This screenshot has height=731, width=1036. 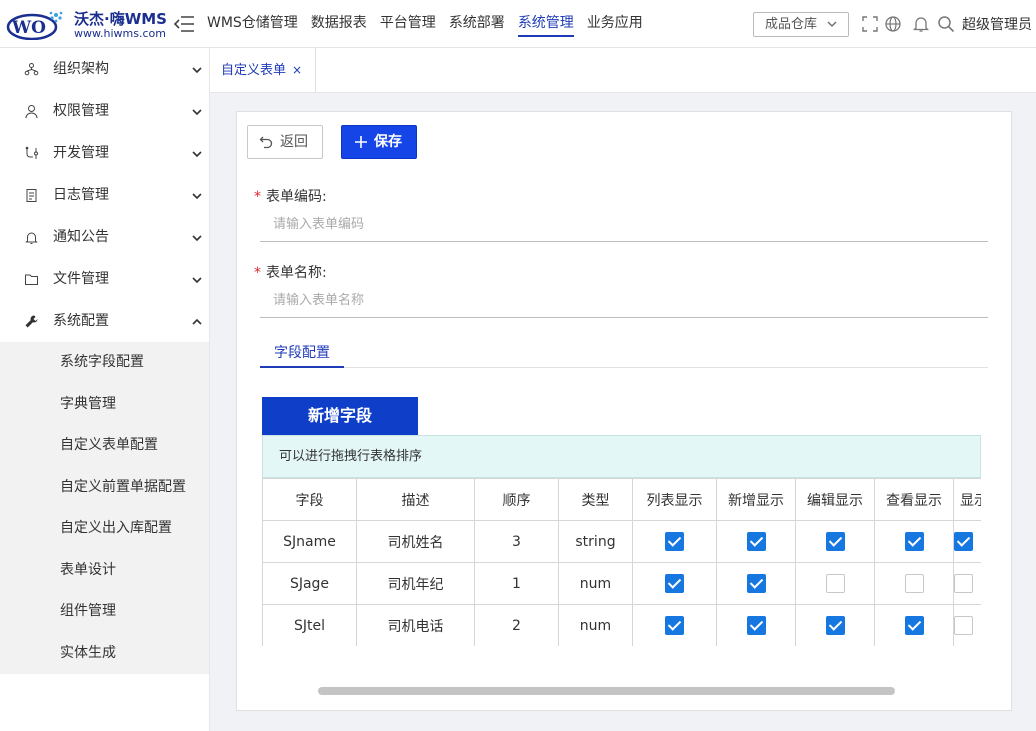 I want to click on sidebar-subitem-system-field: 系统字段配置, so click(x=104, y=363).